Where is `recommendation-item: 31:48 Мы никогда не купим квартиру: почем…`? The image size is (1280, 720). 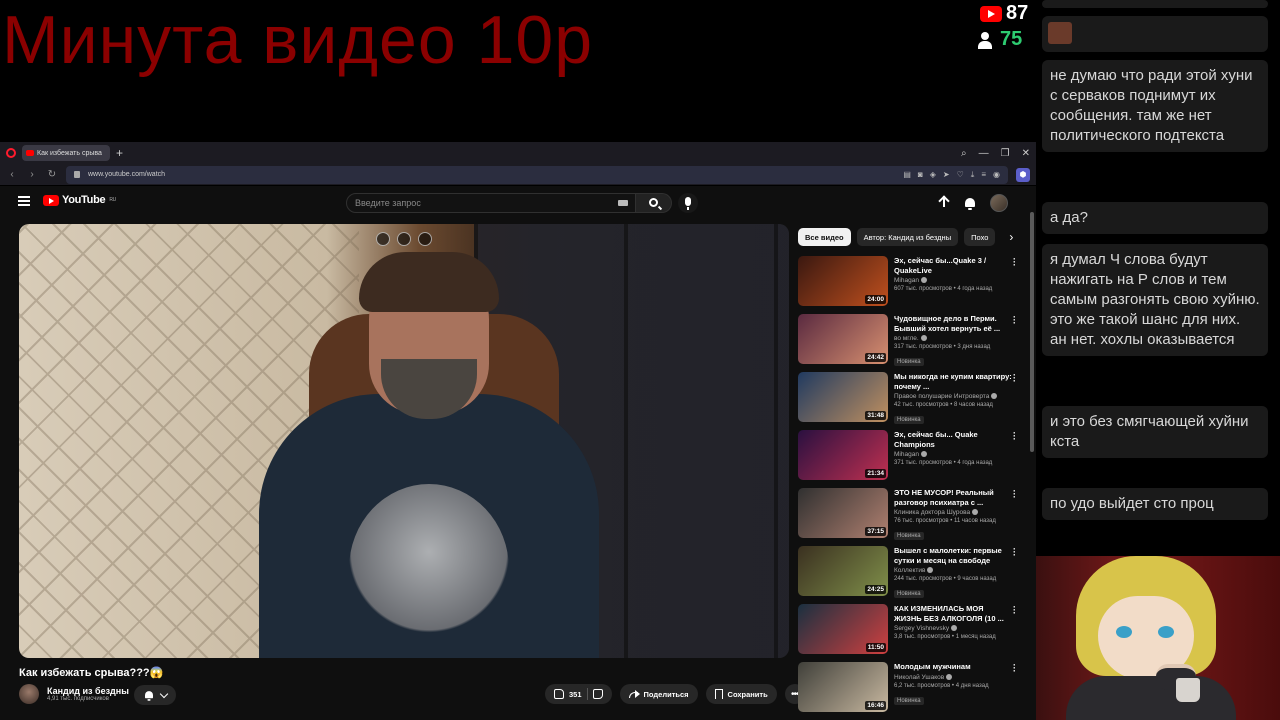 recommendation-item: 31:48 Мы никогда не купим квартиру: почем… is located at coordinates (909, 400).